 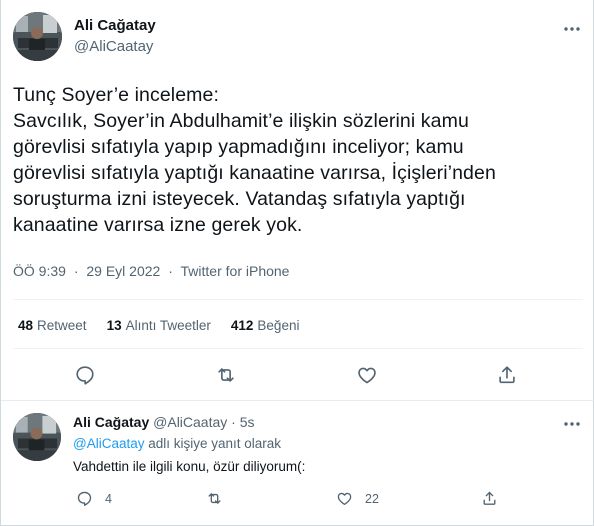 I want to click on tweet-line: kanaatine varırsa izne gerek yok., so click(x=158, y=225).